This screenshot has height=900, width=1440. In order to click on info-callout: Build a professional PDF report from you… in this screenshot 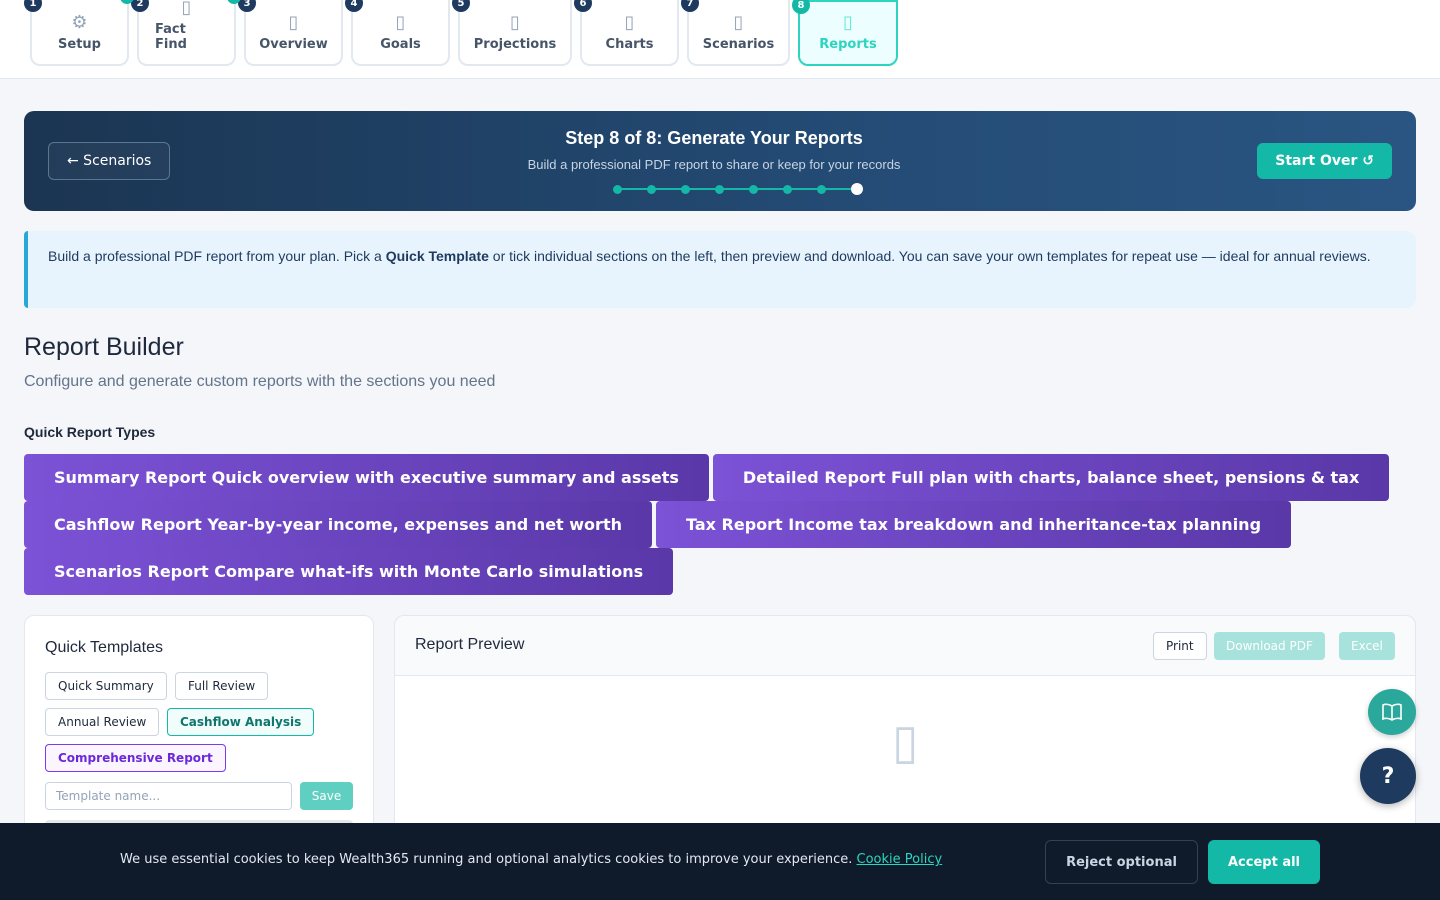, I will do `click(720, 269)`.